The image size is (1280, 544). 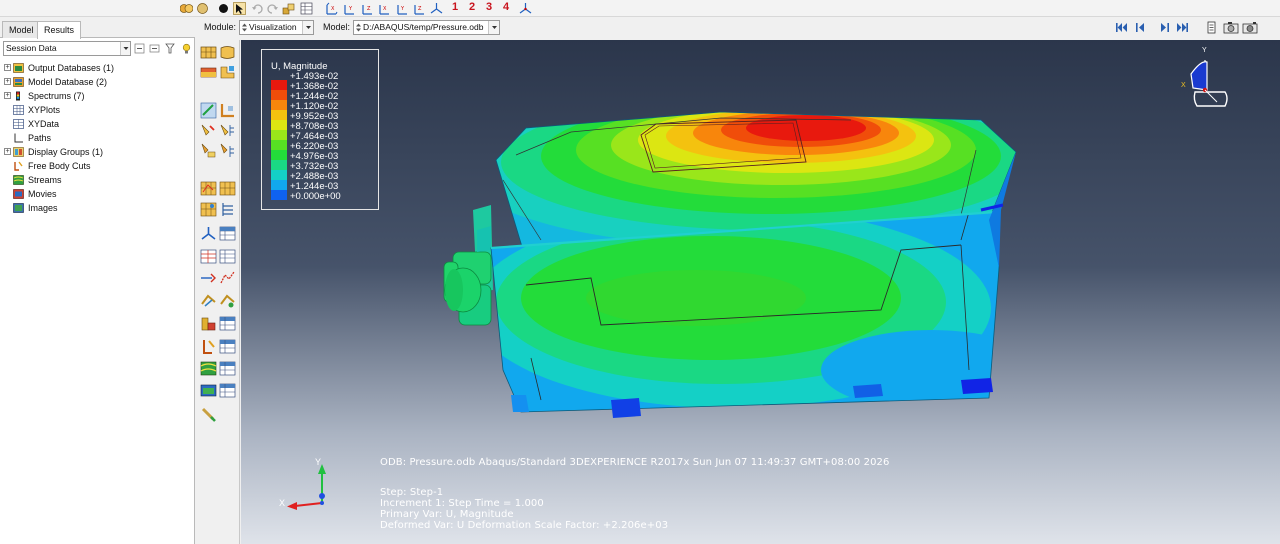 I want to click on animate-harmonic-icon, so click(x=208, y=209).